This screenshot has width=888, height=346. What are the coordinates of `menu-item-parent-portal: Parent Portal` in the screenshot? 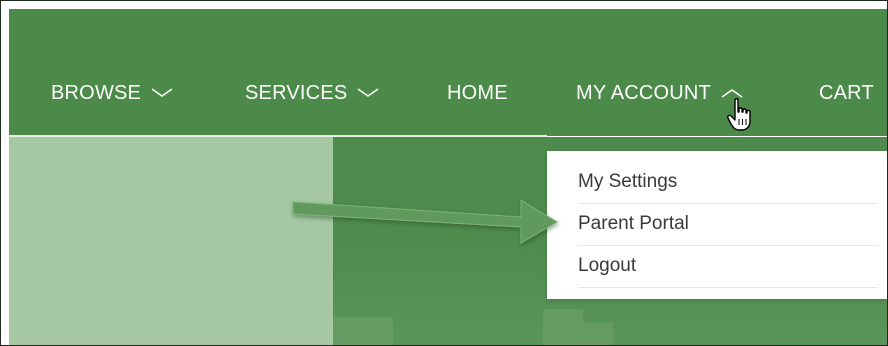 It's located at (728, 224).